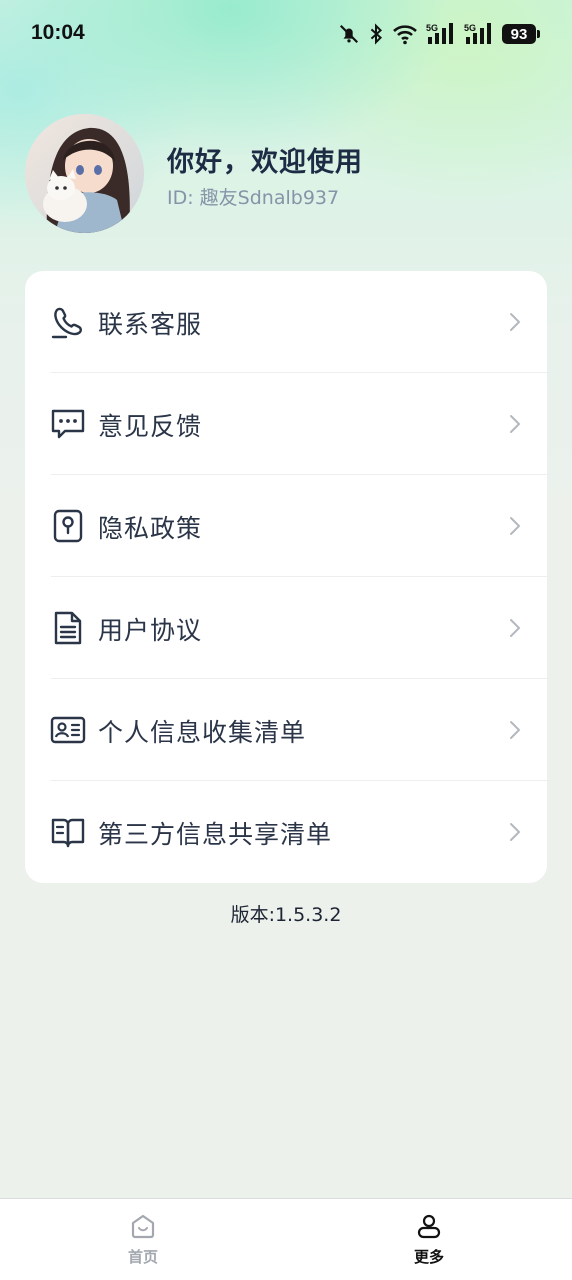  I want to click on menu-item-personal-info-list: 个人信息收集清单, so click(286, 730).